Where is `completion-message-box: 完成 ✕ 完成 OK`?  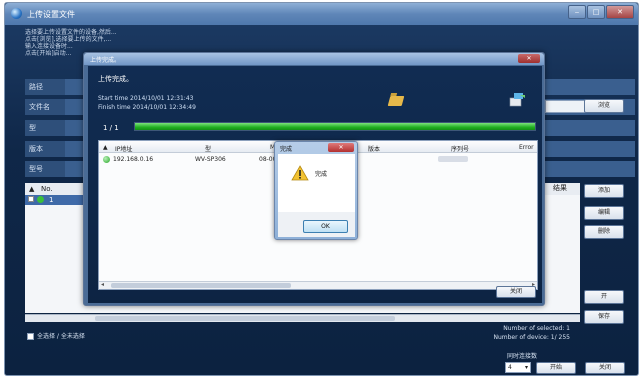 completion-message-box: 完成 ✕ 完成 OK is located at coordinates (316, 190).